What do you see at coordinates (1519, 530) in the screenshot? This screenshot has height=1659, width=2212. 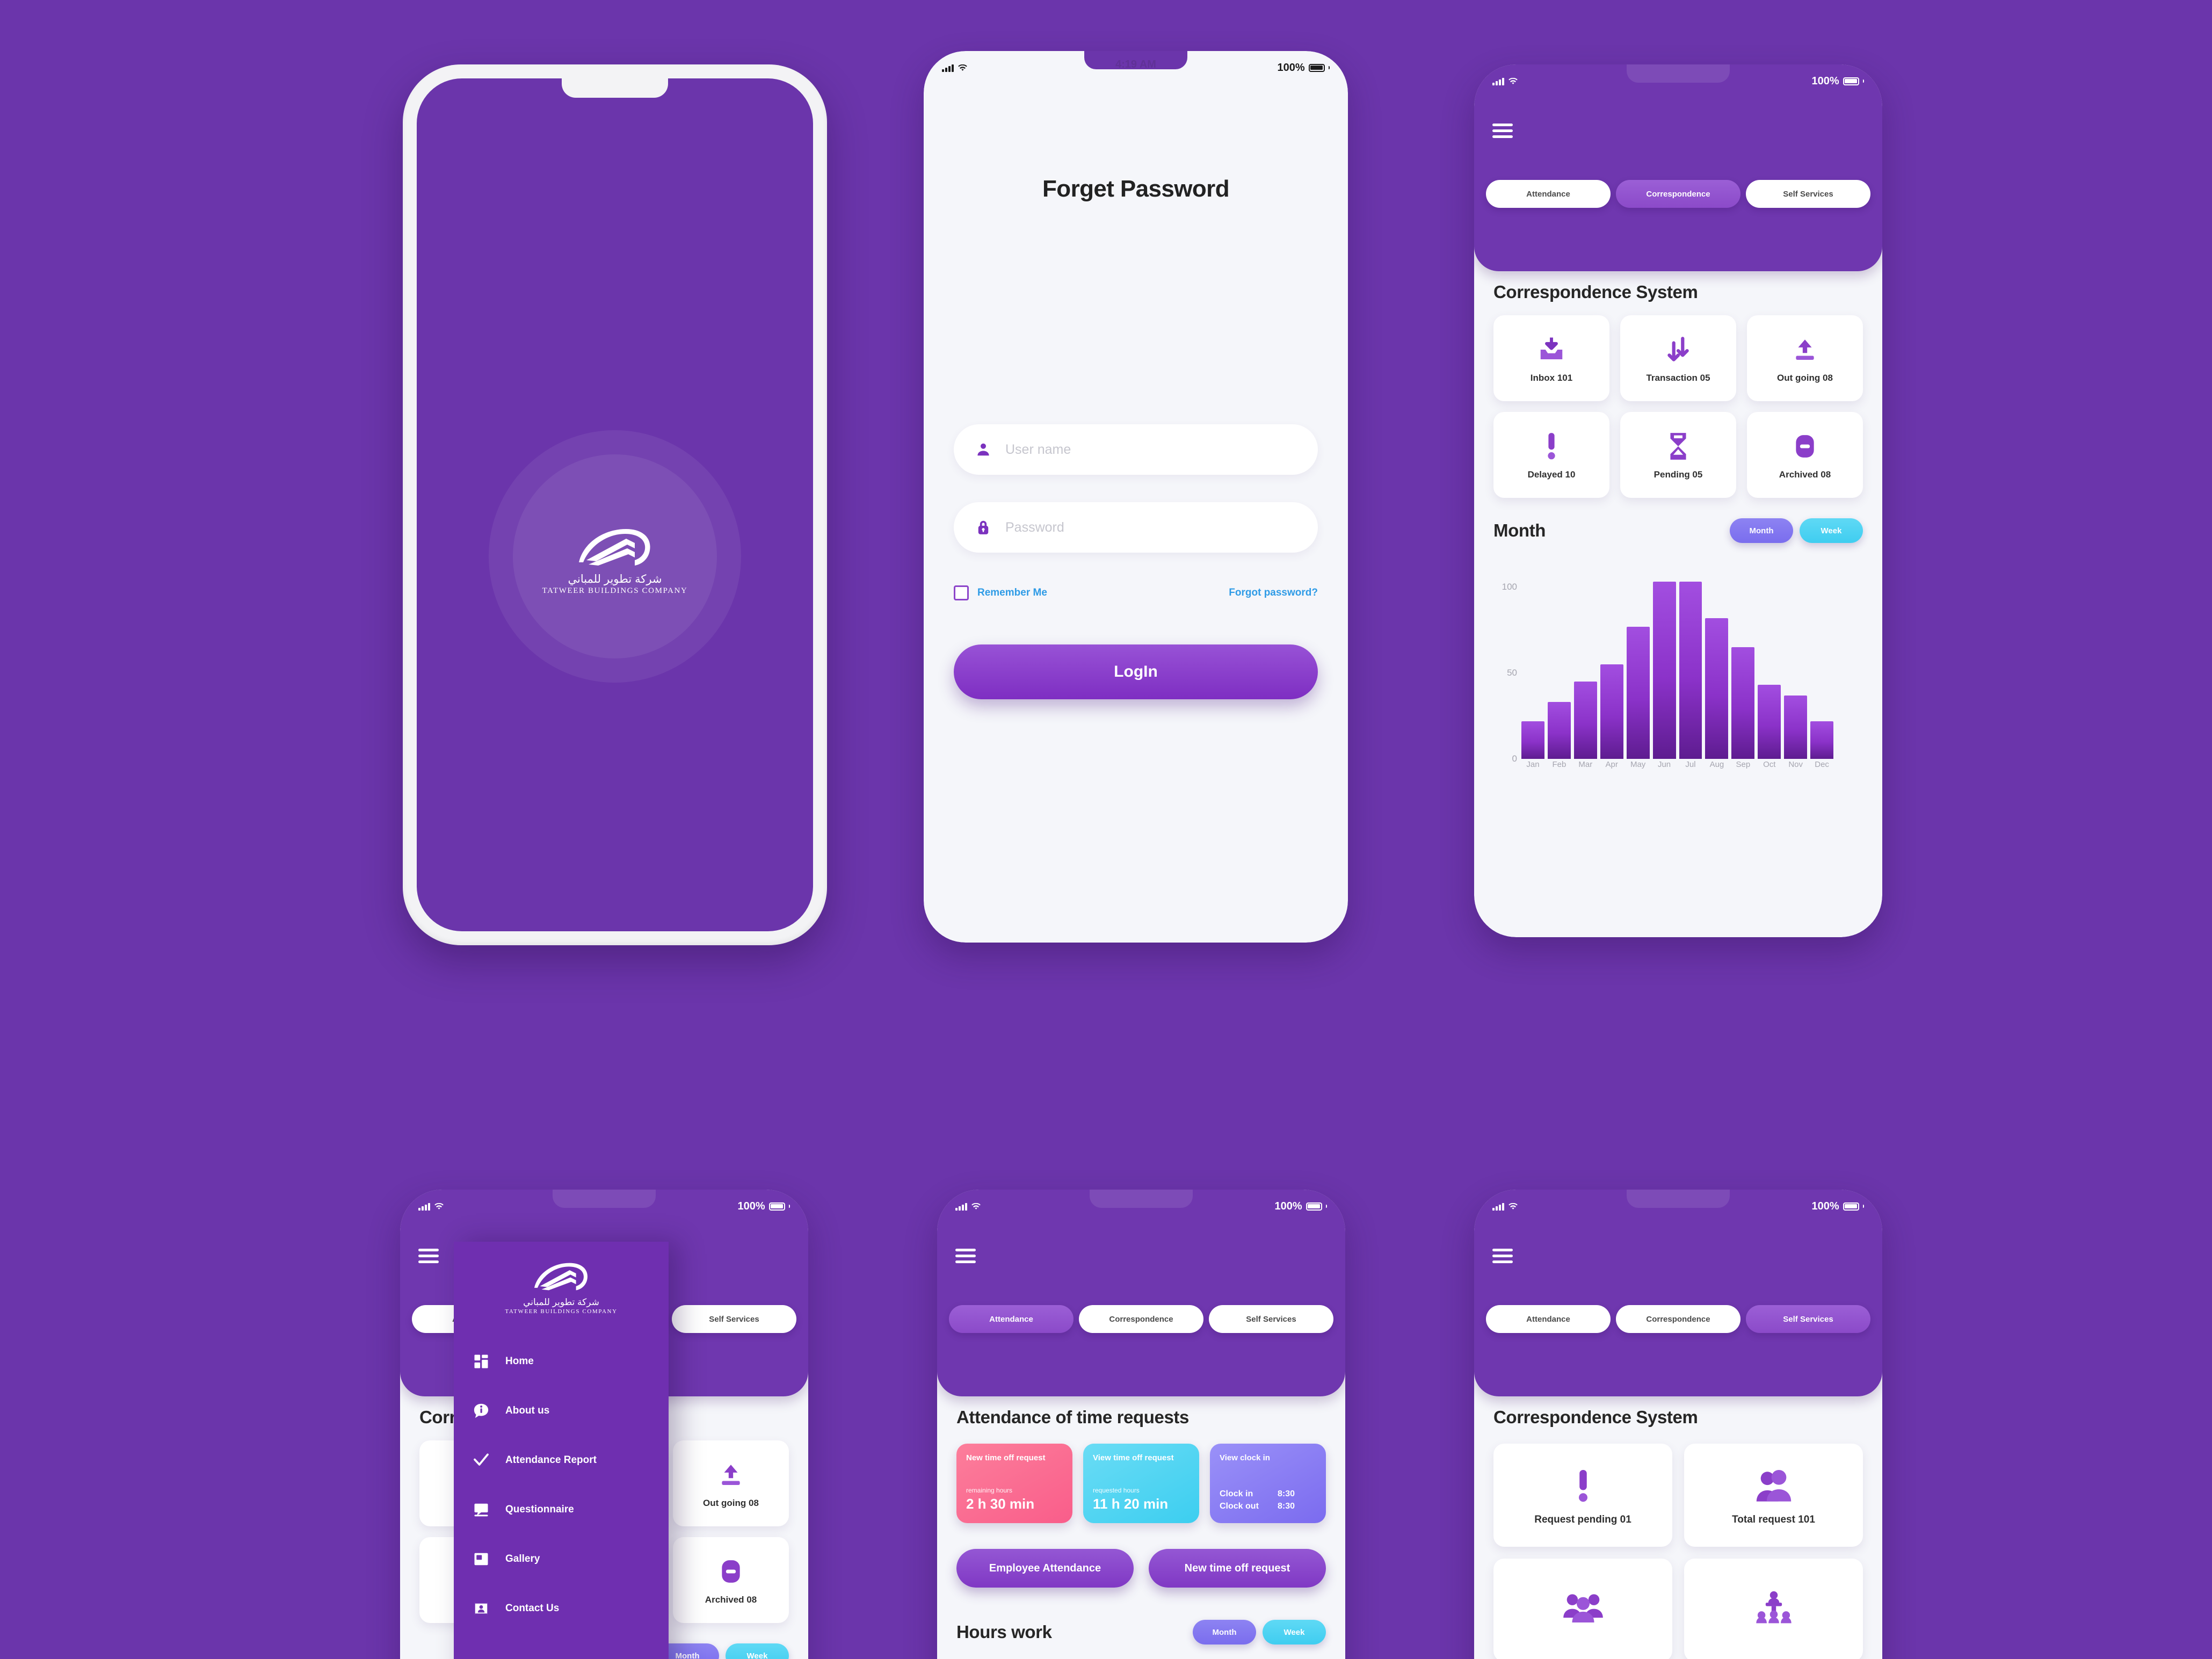 I see `chart-title: Month` at bounding box center [1519, 530].